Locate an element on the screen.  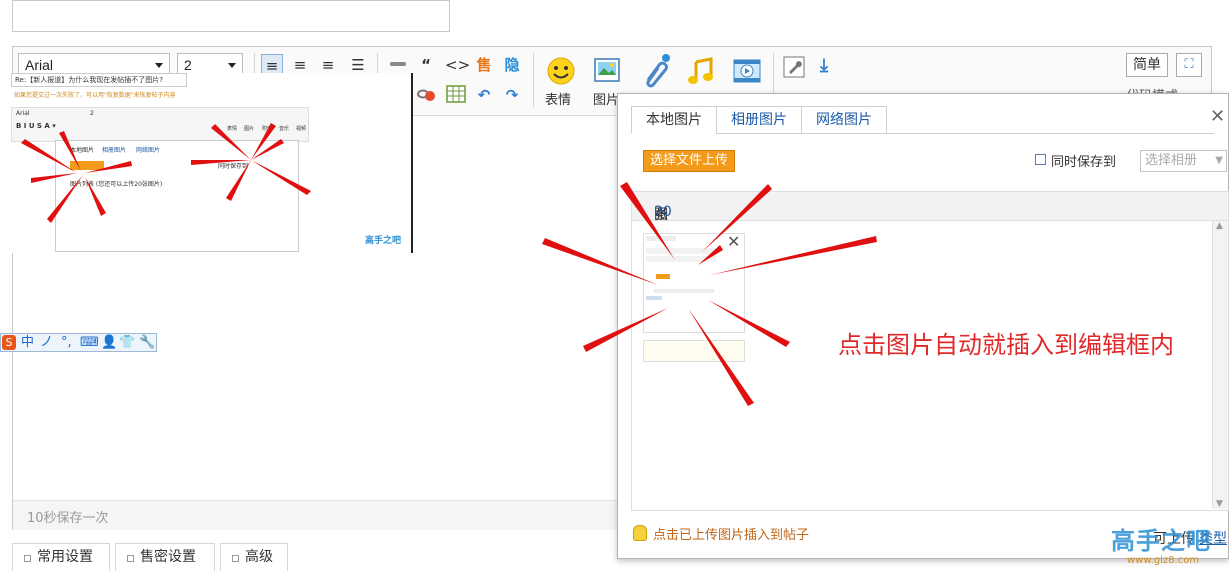
moon-icon: ノ is located at coordinates (46, 342).